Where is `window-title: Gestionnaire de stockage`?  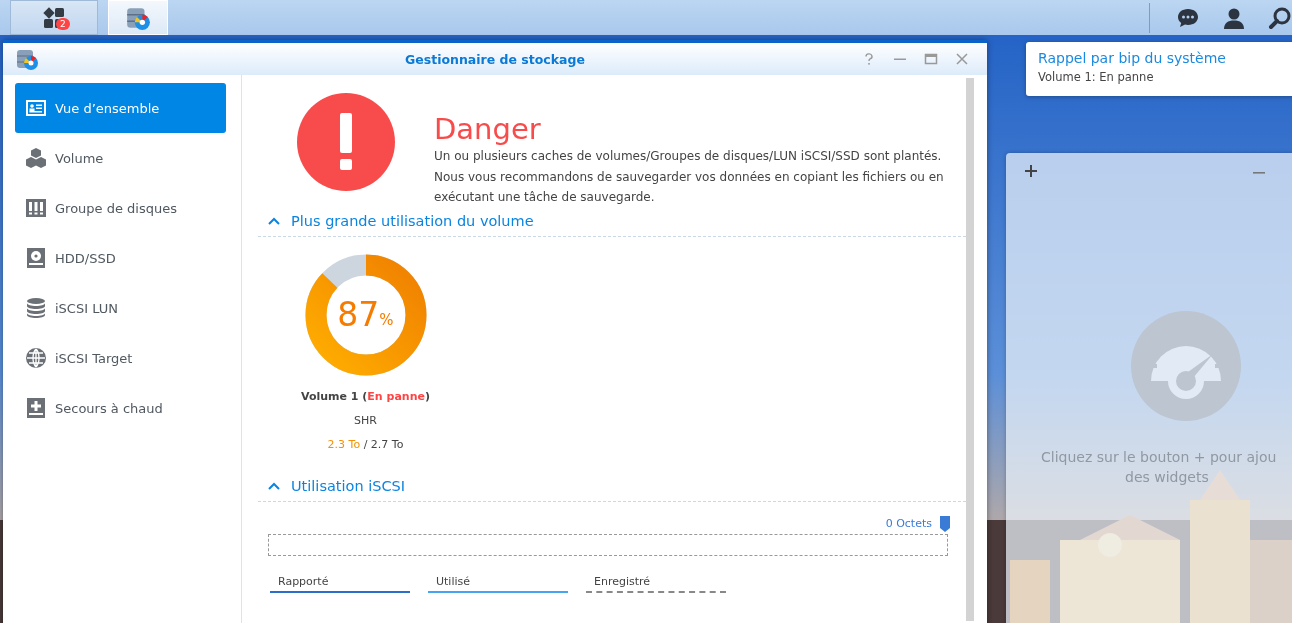 window-title: Gestionnaire de stockage is located at coordinates (495, 59).